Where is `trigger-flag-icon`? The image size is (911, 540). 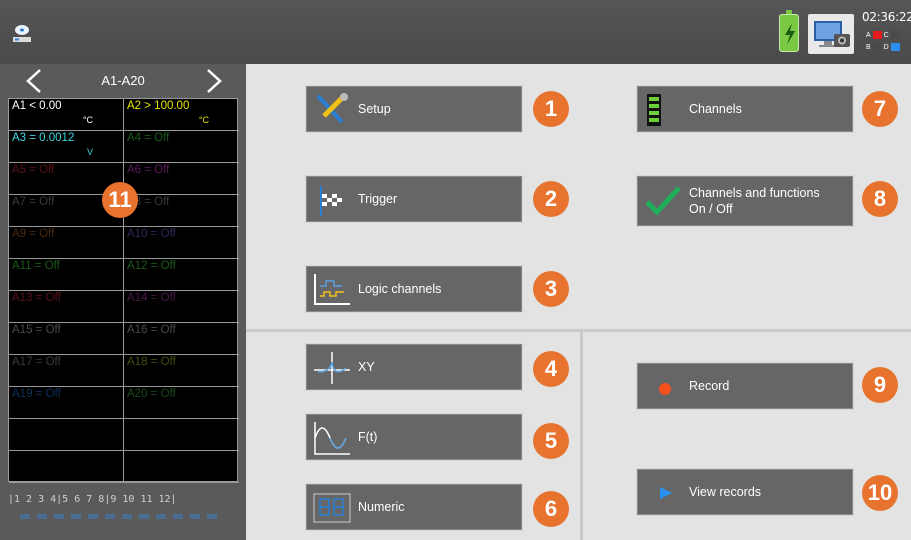
trigger-flag-icon is located at coordinates (331, 201).